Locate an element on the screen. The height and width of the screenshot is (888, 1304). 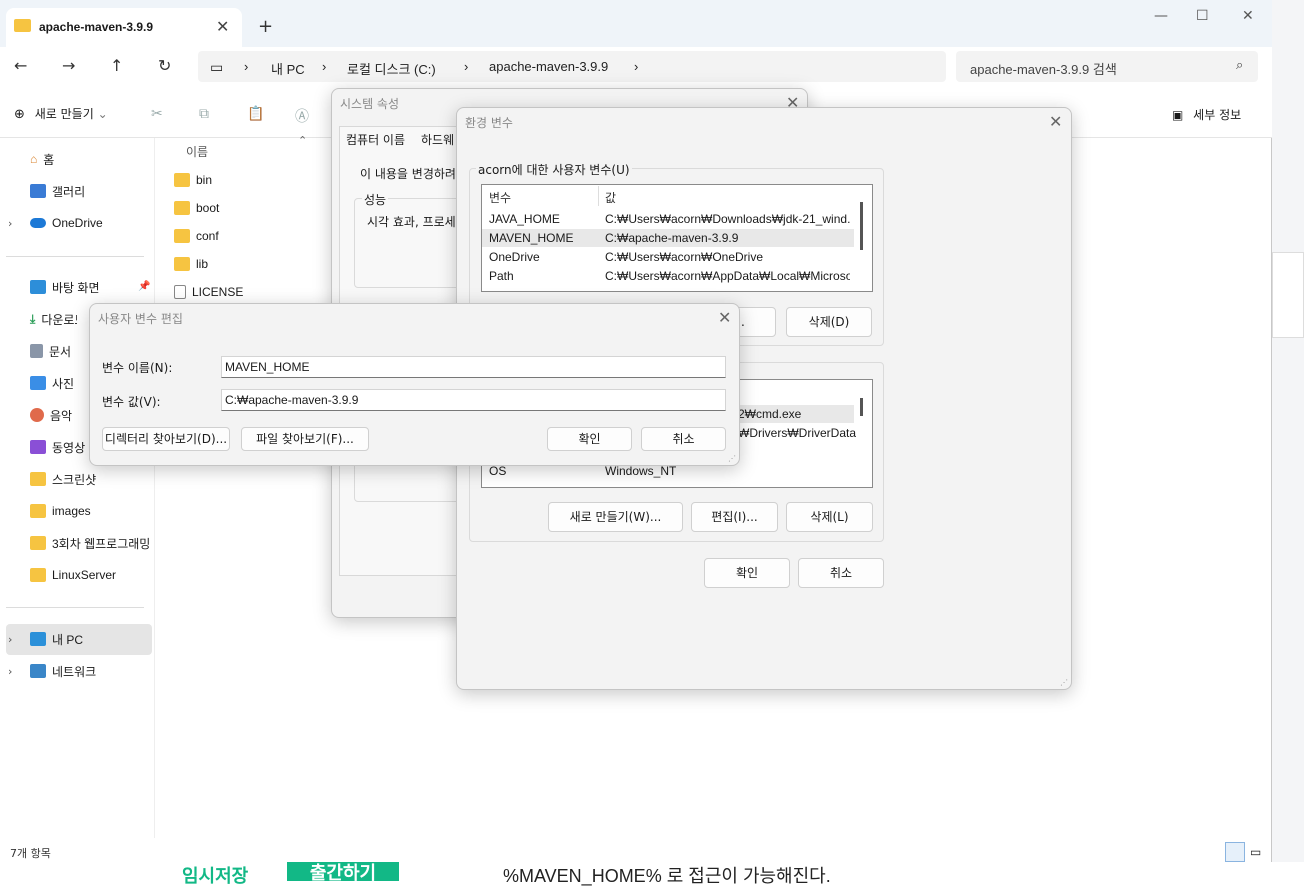
details-button: ▣ 세부 정보 is located at coordinates (1206, 114).